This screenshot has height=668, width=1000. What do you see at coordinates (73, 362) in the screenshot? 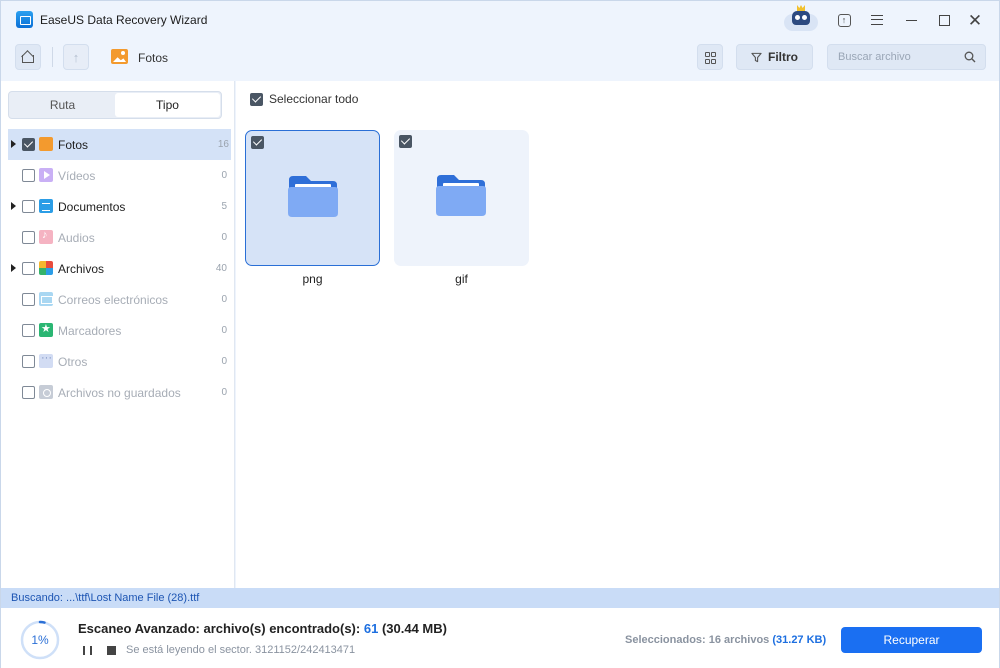
I see `category-label: Otros` at bounding box center [73, 362].